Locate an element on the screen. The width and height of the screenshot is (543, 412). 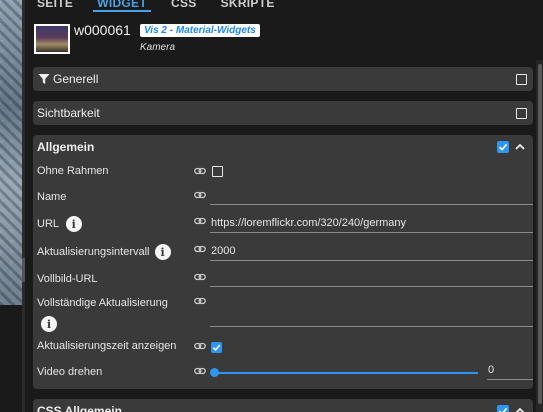
group-allgemein-checkbox is located at coordinates (503, 147).